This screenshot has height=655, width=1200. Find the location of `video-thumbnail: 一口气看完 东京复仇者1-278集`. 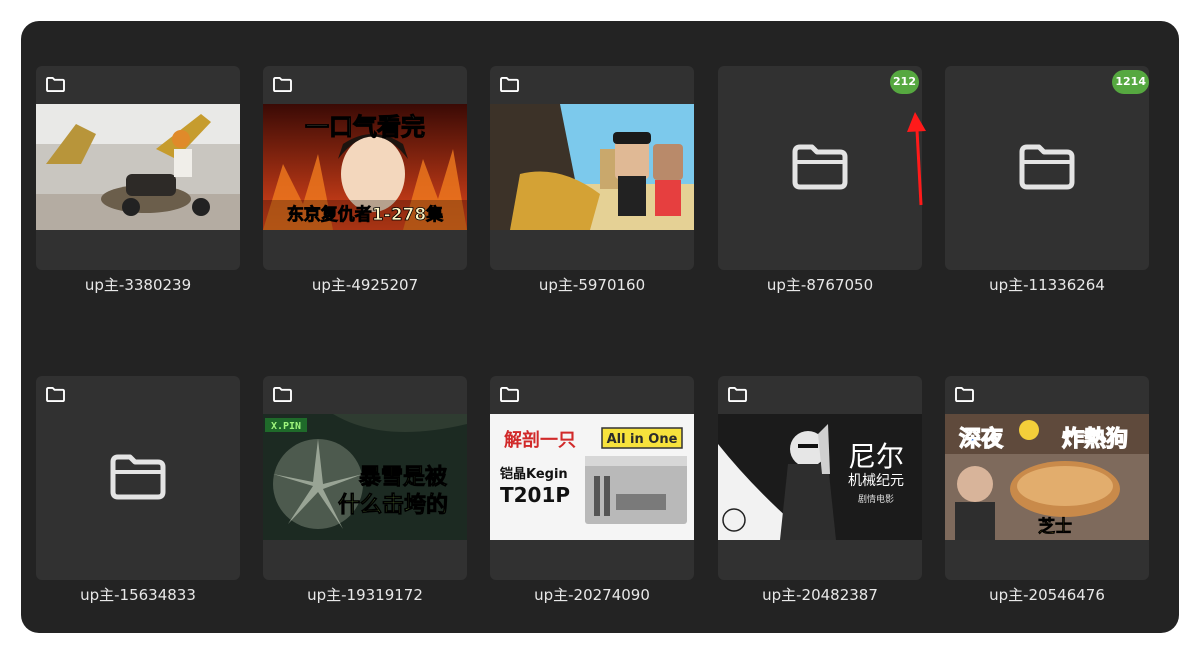

video-thumbnail: 一口气看完 东京复仇者1-278集 is located at coordinates (365, 167).